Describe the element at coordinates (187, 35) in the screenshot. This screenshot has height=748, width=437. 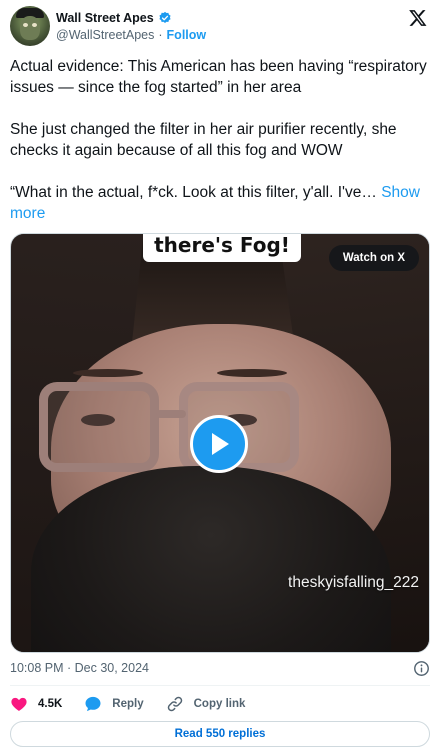
I see `follow-button: Follow` at that location.